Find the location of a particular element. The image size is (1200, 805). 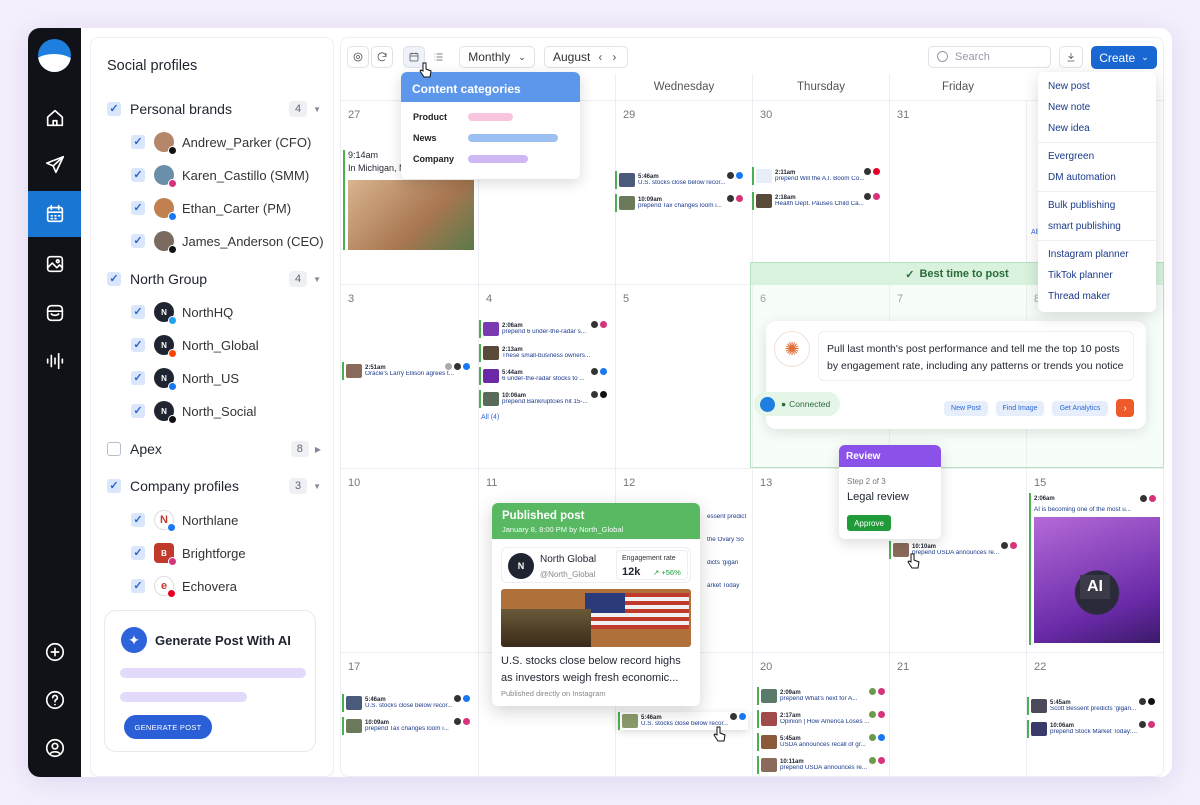

profile-row: ✓ N NorthHQ is located at coordinates (182, 312).